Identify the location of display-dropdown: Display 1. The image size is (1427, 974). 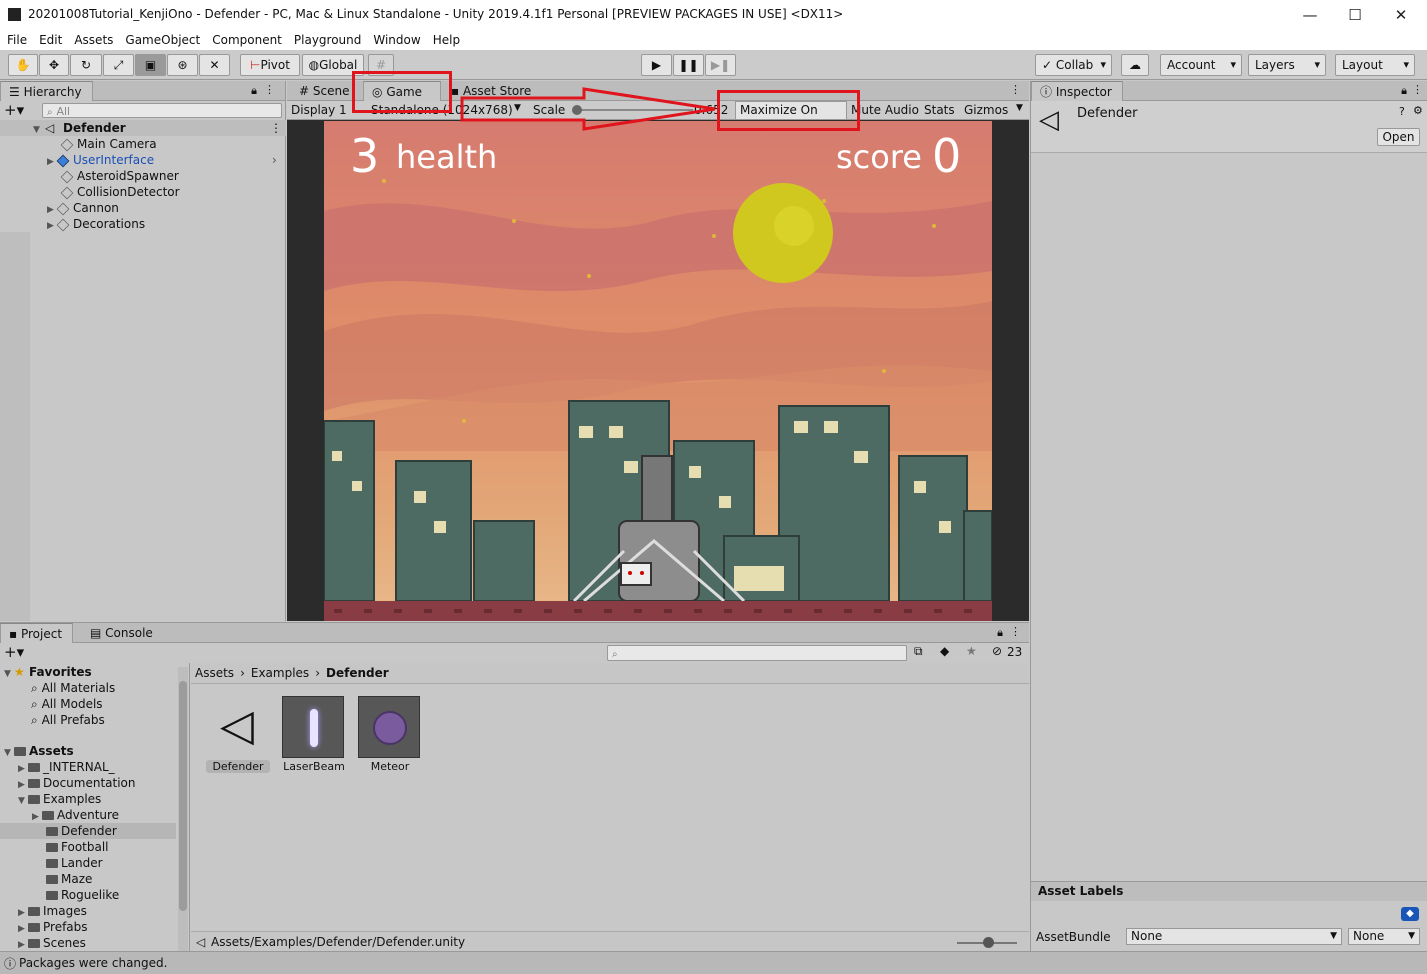
(319, 110).